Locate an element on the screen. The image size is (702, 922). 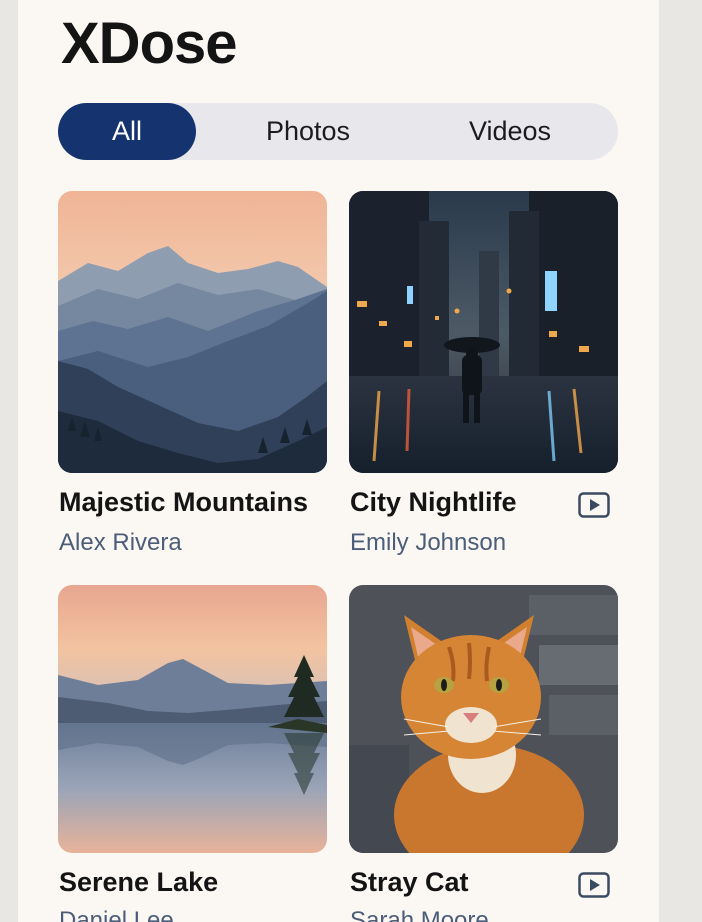
mountain-landscape-image is located at coordinates (192, 332).